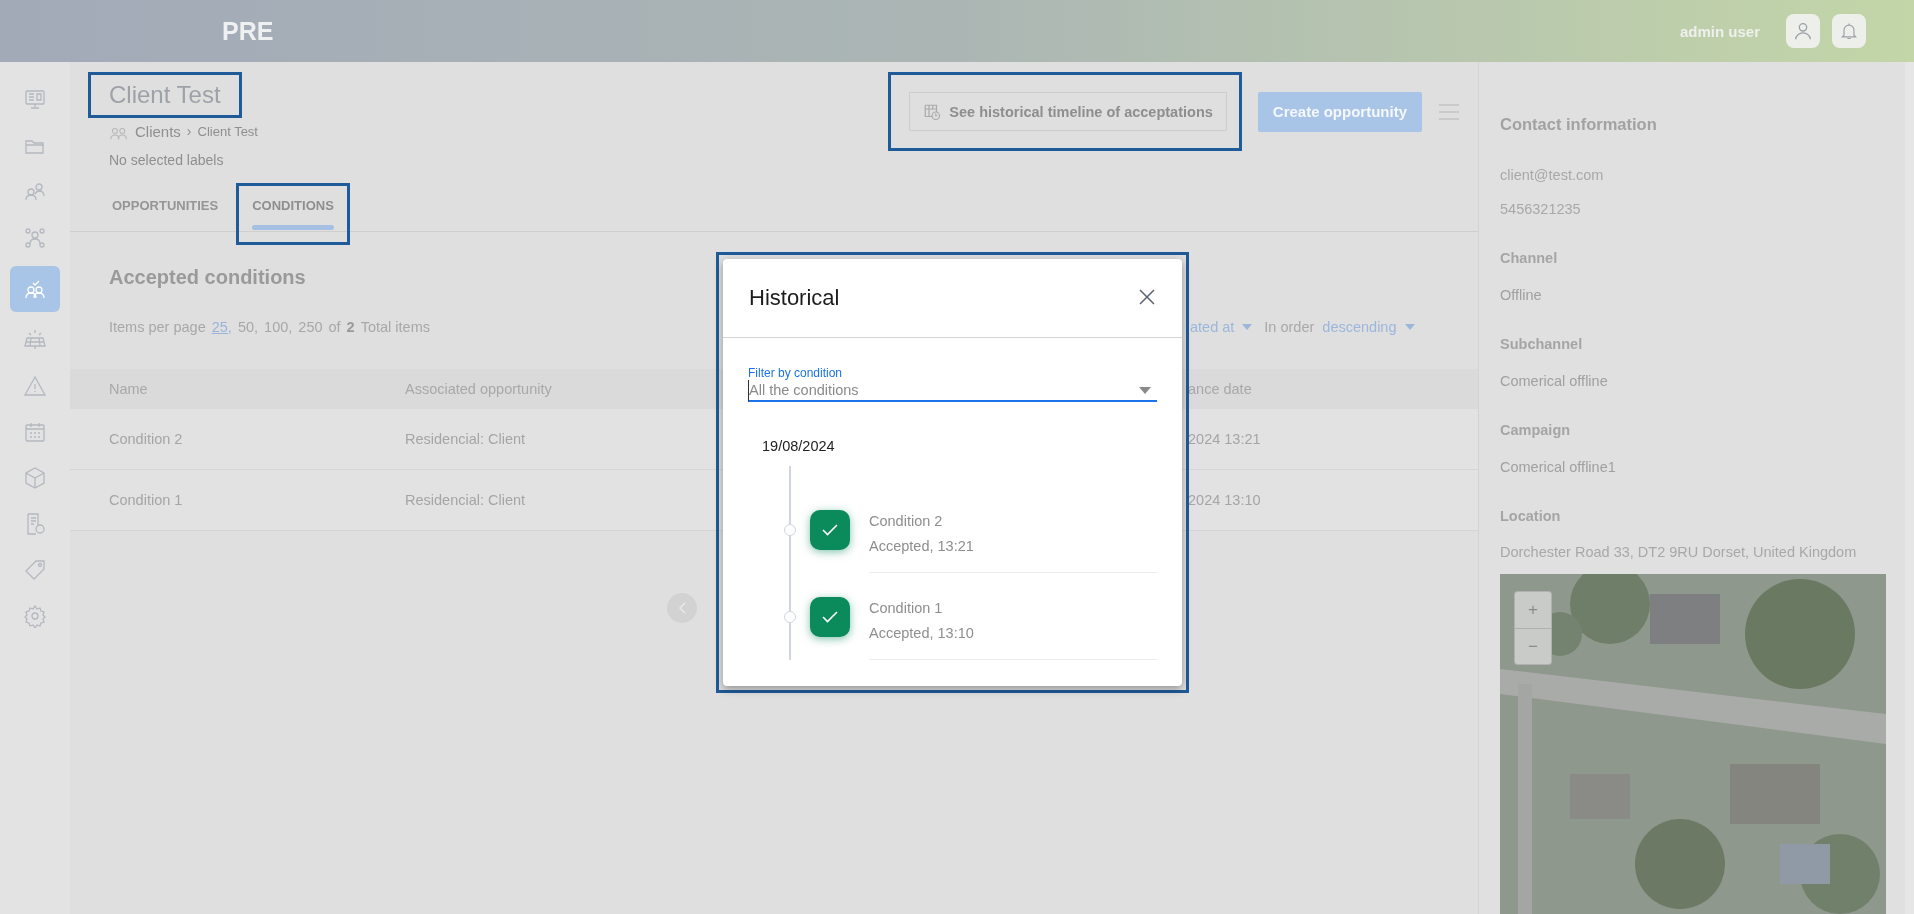  Describe the element at coordinates (1147, 297) in the screenshot. I see `close-icon` at that location.